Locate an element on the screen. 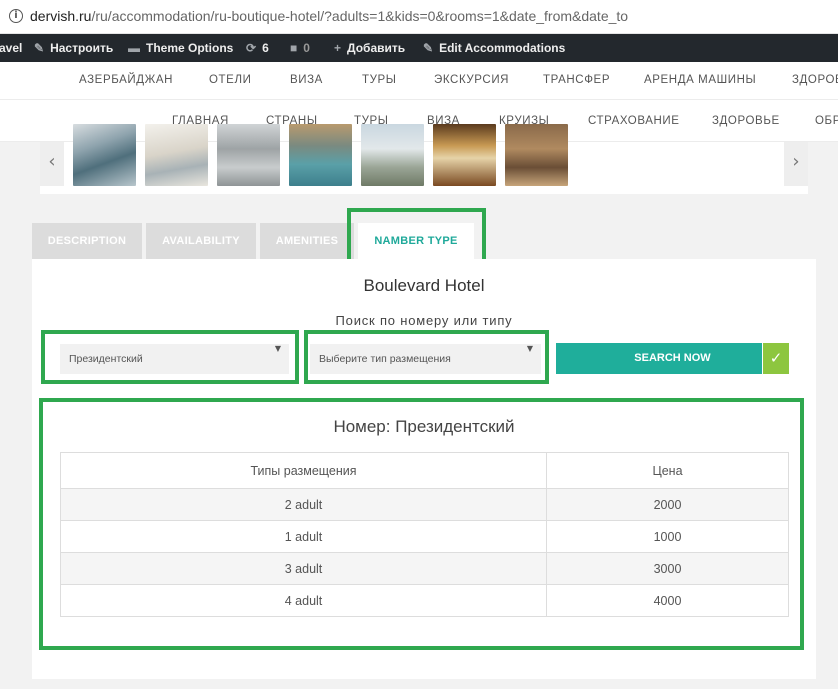 This screenshot has width=838, height=689. admin-bar-comments-count: 0 is located at coordinates (306, 48).